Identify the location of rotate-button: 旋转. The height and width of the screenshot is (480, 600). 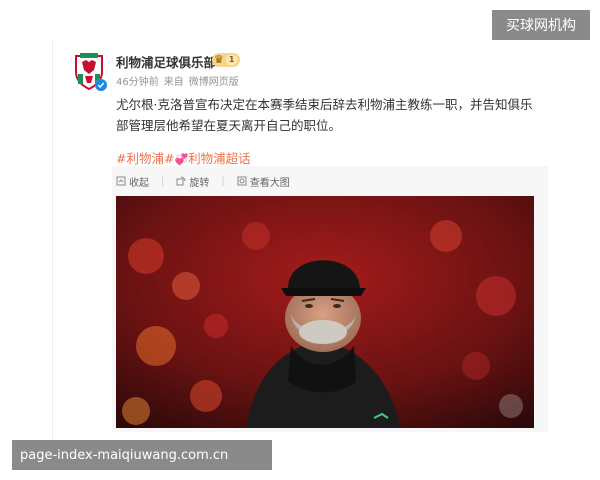
(192, 181).